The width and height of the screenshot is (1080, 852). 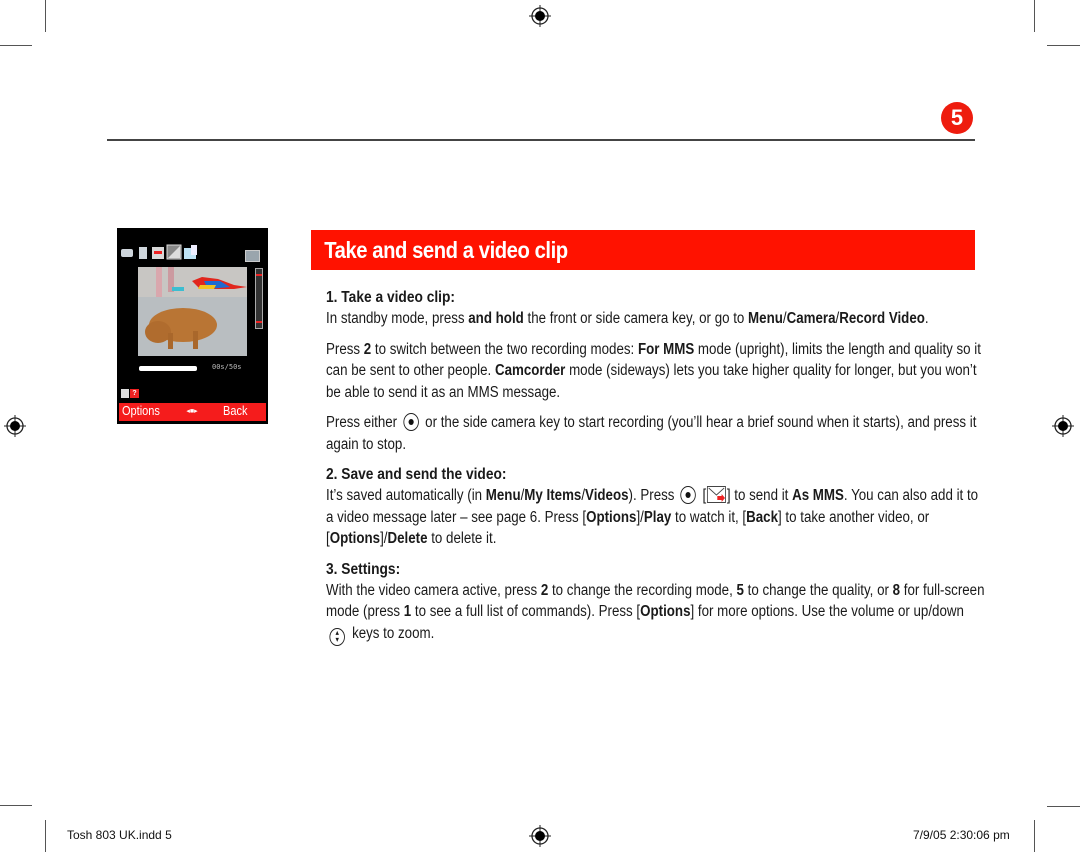 What do you see at coordinates (406, 495) in the screenshot?
I see `text-run: It’s saved automatically (in` at bounding box center [406, 495].